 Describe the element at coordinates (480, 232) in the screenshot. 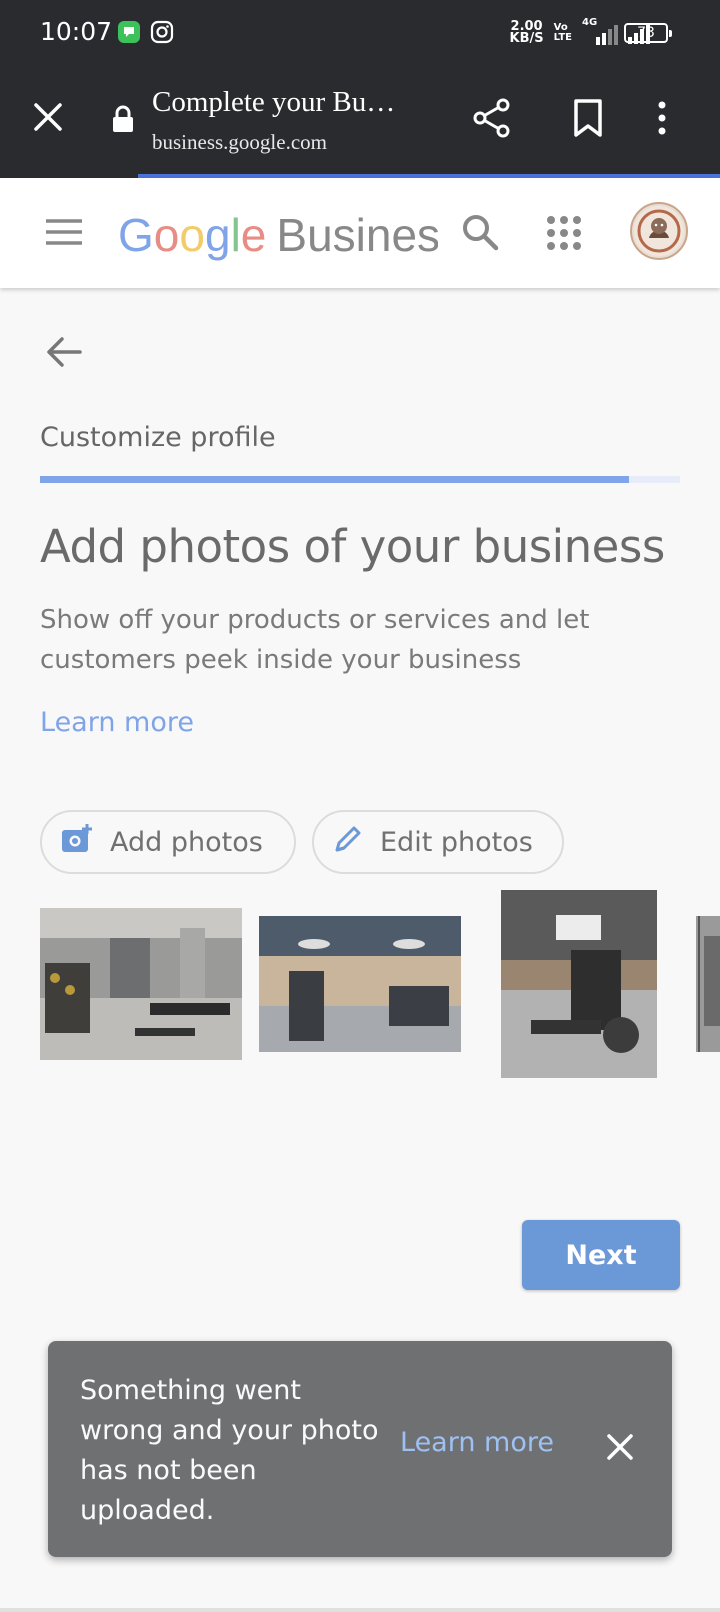

I see `search-icon` at that location.